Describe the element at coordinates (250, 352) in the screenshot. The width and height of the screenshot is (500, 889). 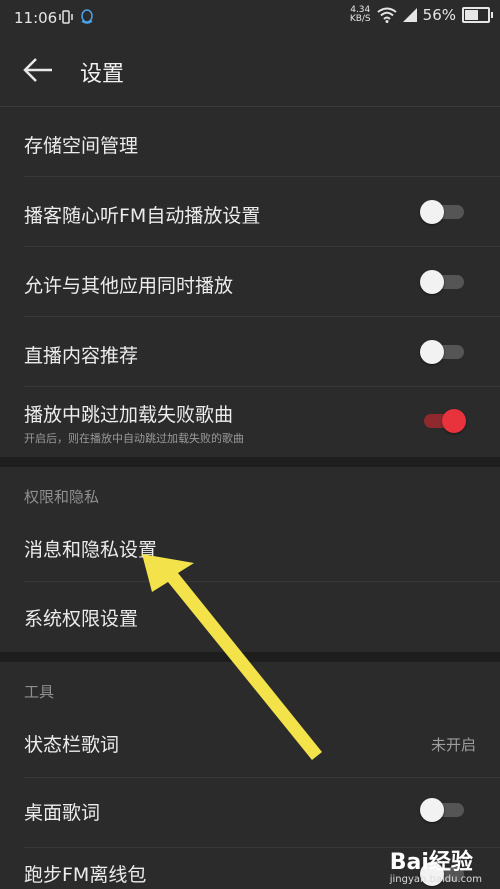
I see `setting-live-recommend: 直播内容推荐` at that location.